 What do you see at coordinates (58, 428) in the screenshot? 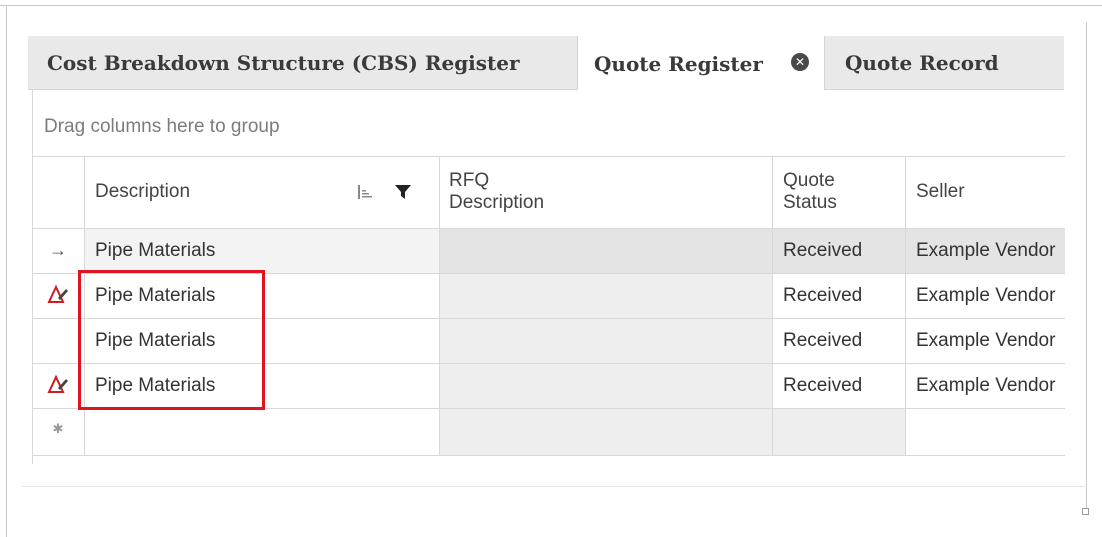
I see `new-row-asterisk-icon: ✱` at bounding box center [58, 428].